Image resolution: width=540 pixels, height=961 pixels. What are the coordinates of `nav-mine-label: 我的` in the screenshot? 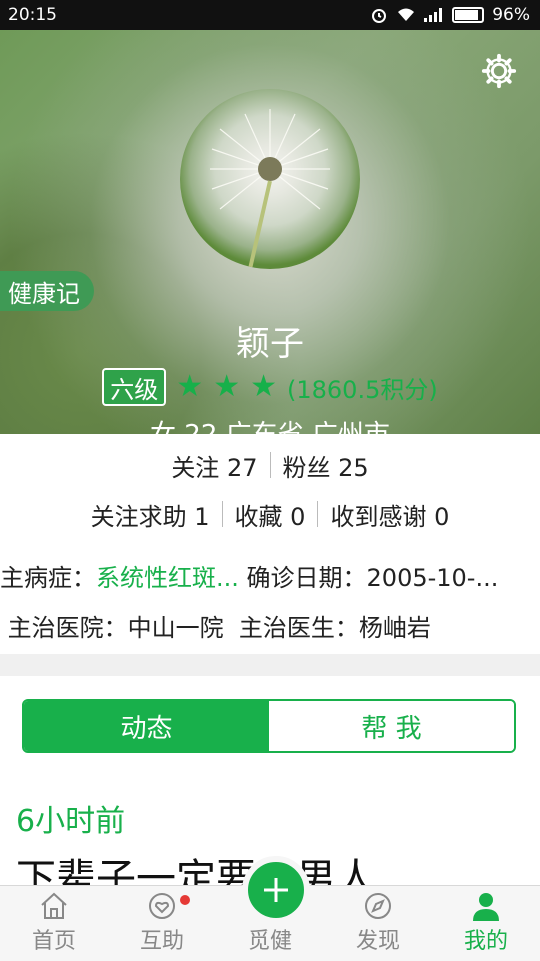 It's located at (485, 941).